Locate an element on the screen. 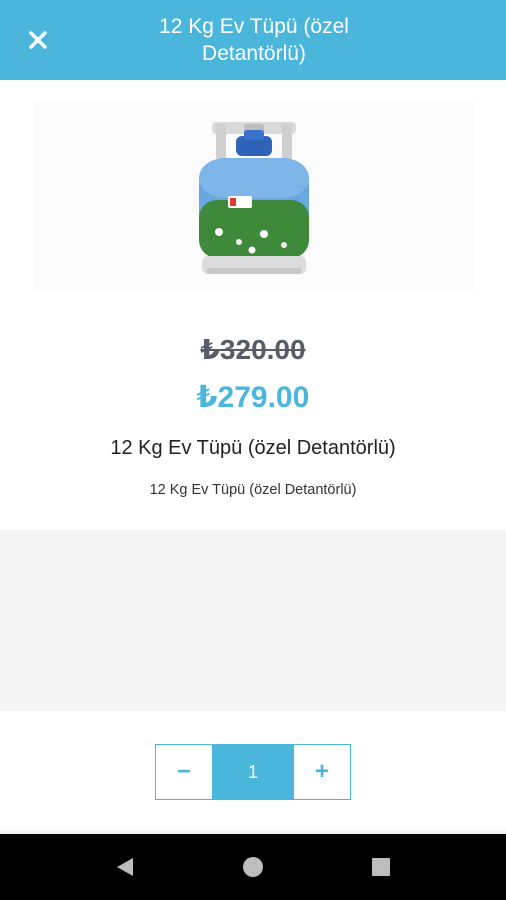 This screenshot has width=506, height=900. minus-icon: − is located at coordinates (183, 771).